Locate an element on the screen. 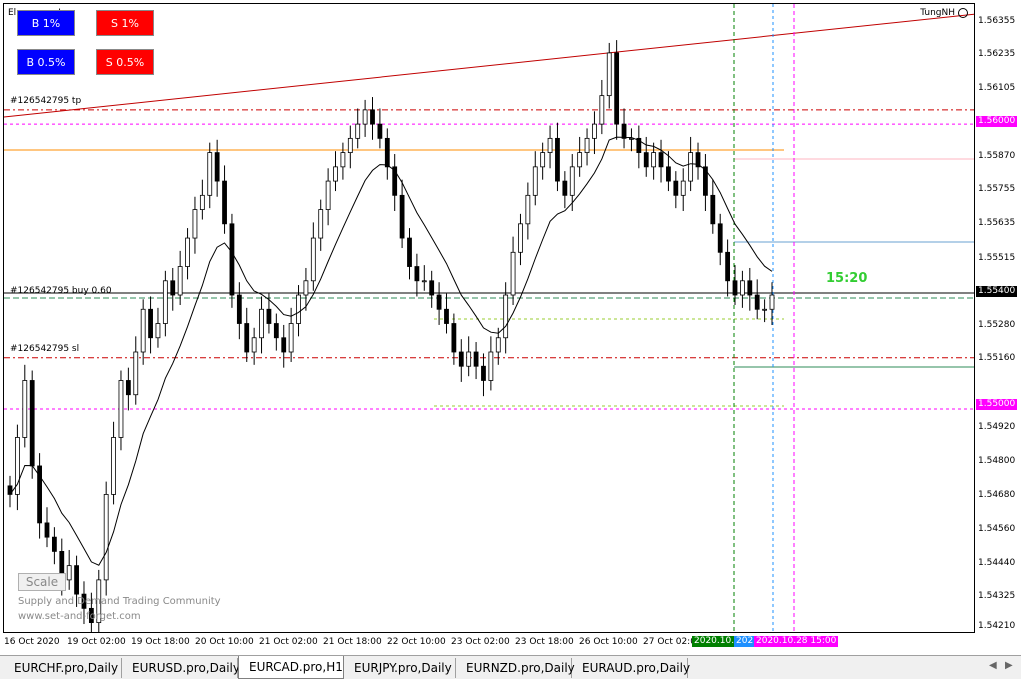 This screenshot has height=679, width=1021. sell-half-percent-button: S 0.5% is located at coordinates (125, 62).